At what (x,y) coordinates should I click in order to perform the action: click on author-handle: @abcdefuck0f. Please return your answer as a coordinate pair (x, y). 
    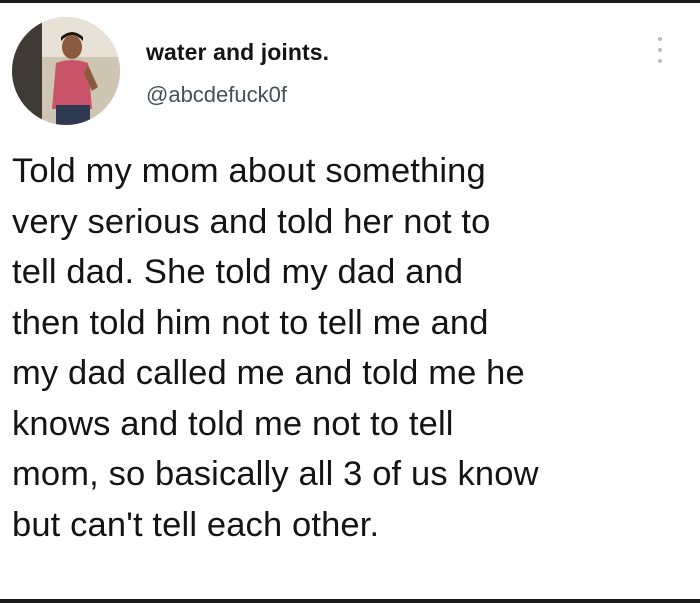
    Looking at the image, I should click on (216, 95).